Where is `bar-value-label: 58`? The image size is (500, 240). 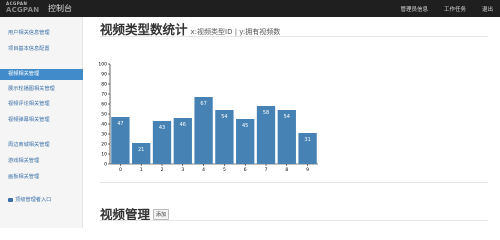 bar-value-label: 58 is located at coordinates (266, 113).